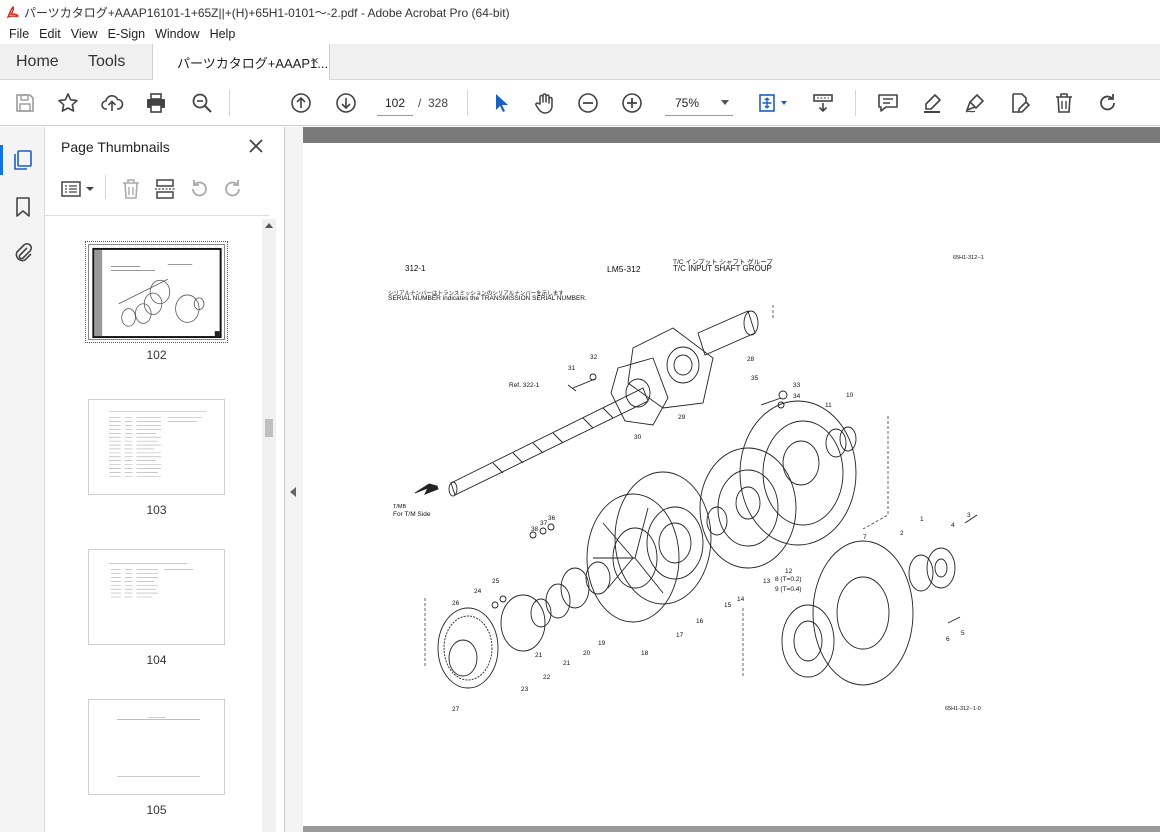 This screenshot has width=1160, height=832. What do you see at coordinates (501, 103) in the screenshot?
I see `select-cursor-icon` at bounding box center [501, 103].